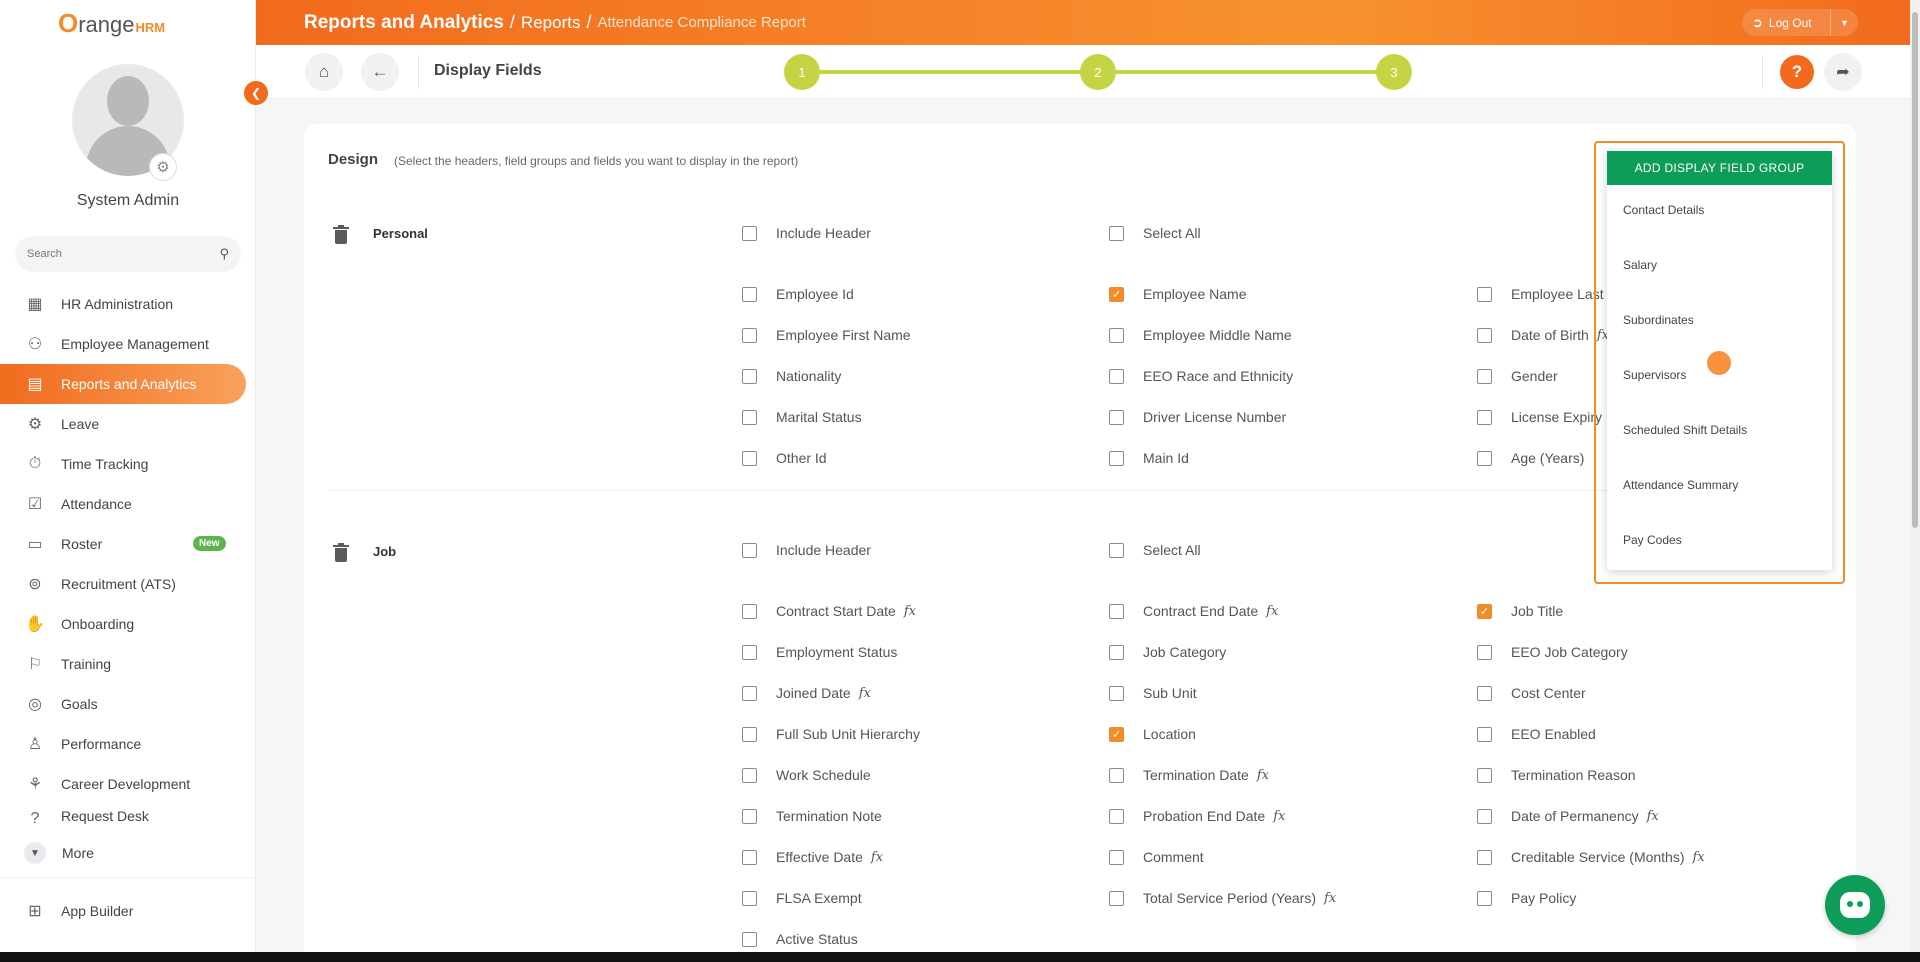 The height and width of the screenshot is (962, 1920). Describe the element at coordinates (826, 335) in the screenshot. I see `field-checkbox: Employee First Name` at that location.